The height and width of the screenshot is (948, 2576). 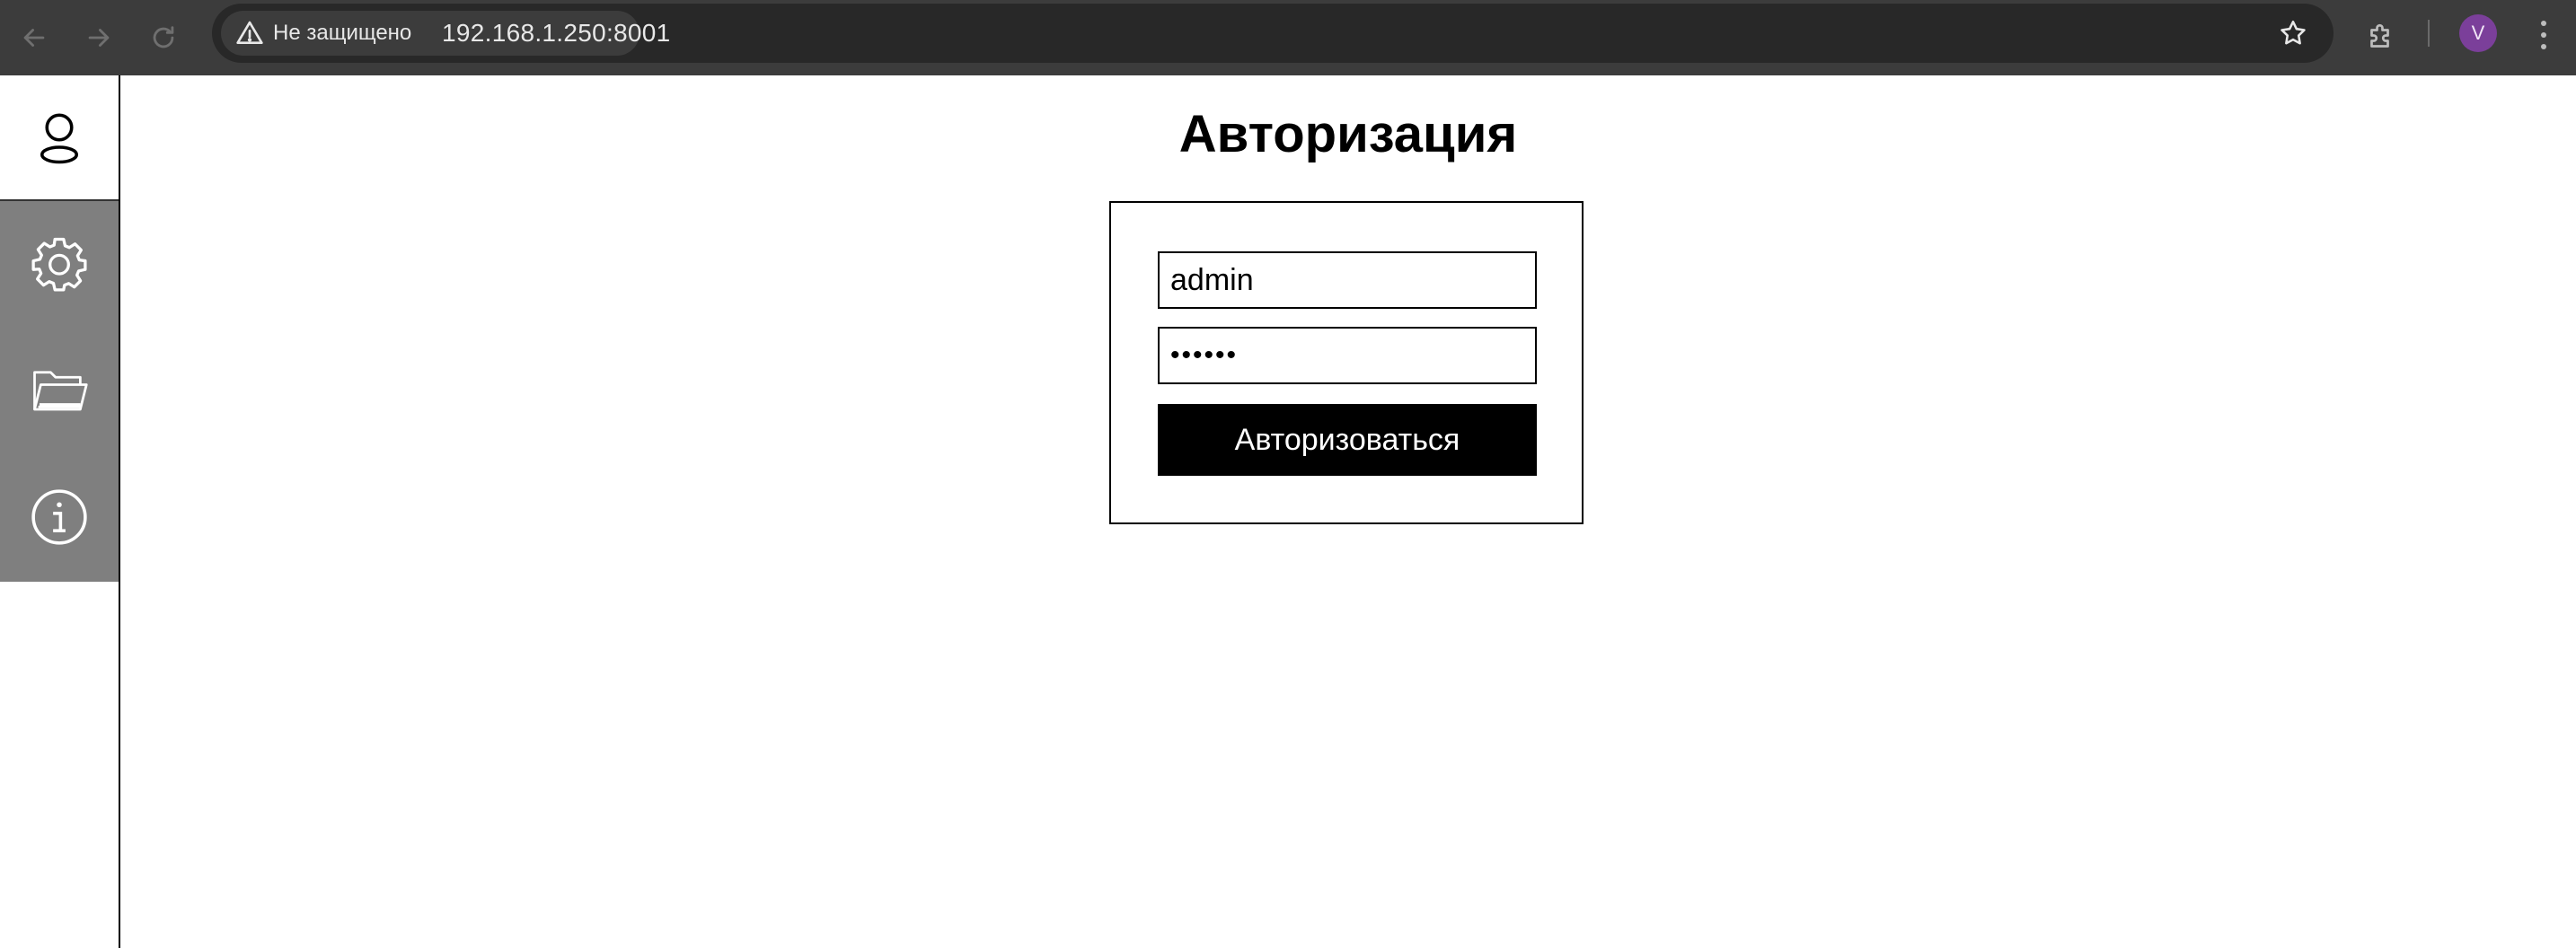 I want to click on arrow-right-icon, so click(x=99, y=38).